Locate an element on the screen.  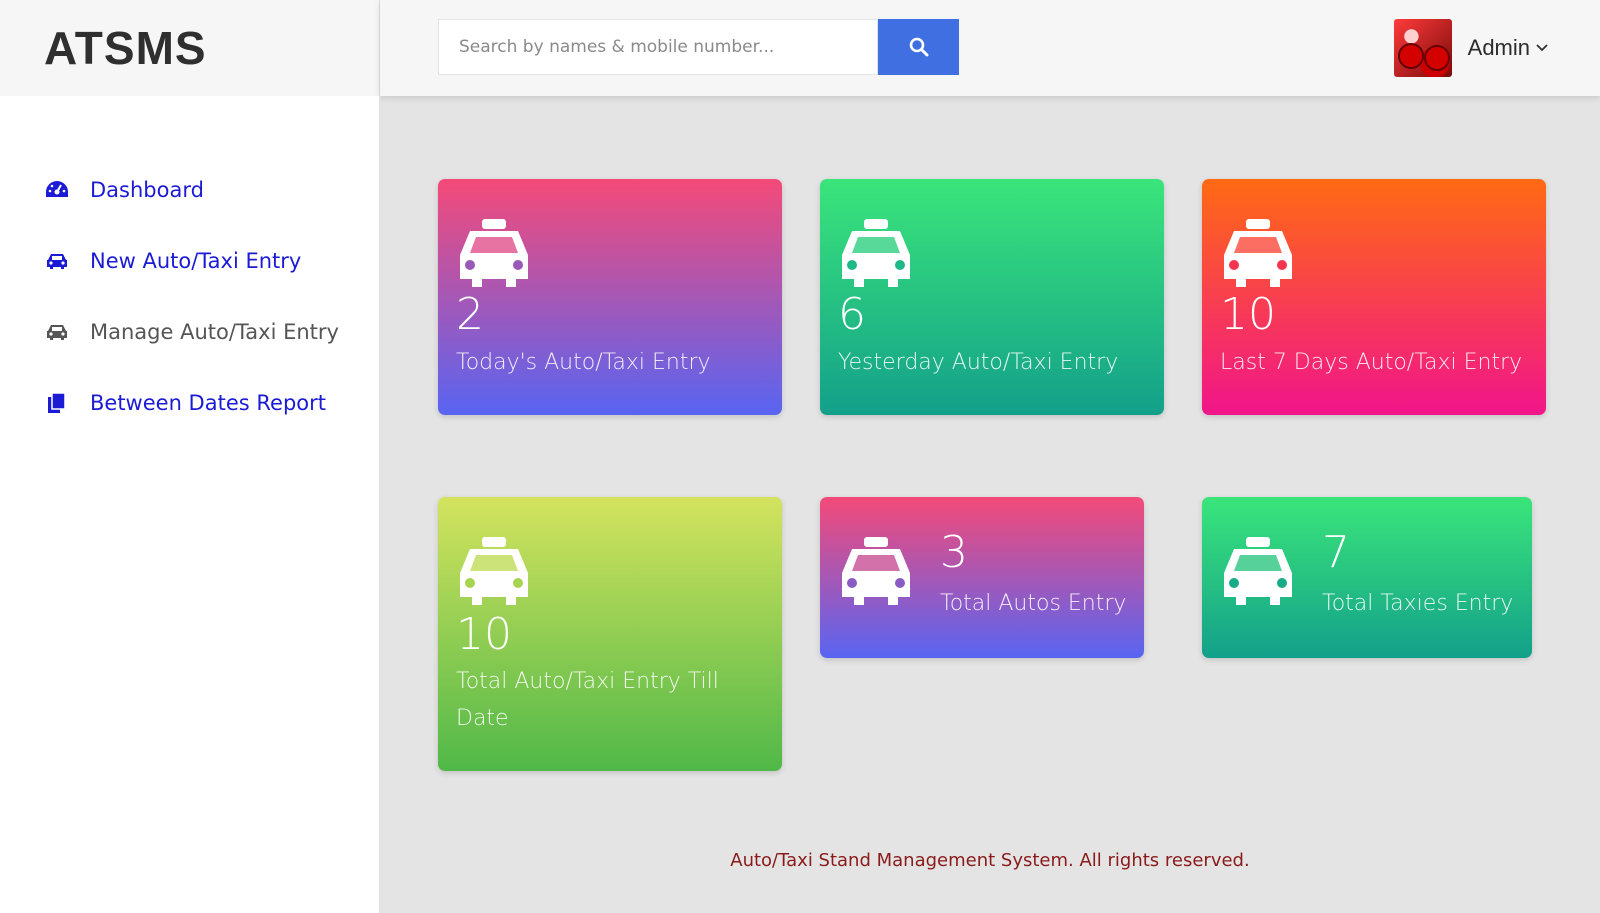
stat-label: Last 7 Days Auto/Taxi Entry is located at coordinates (1371, 362).